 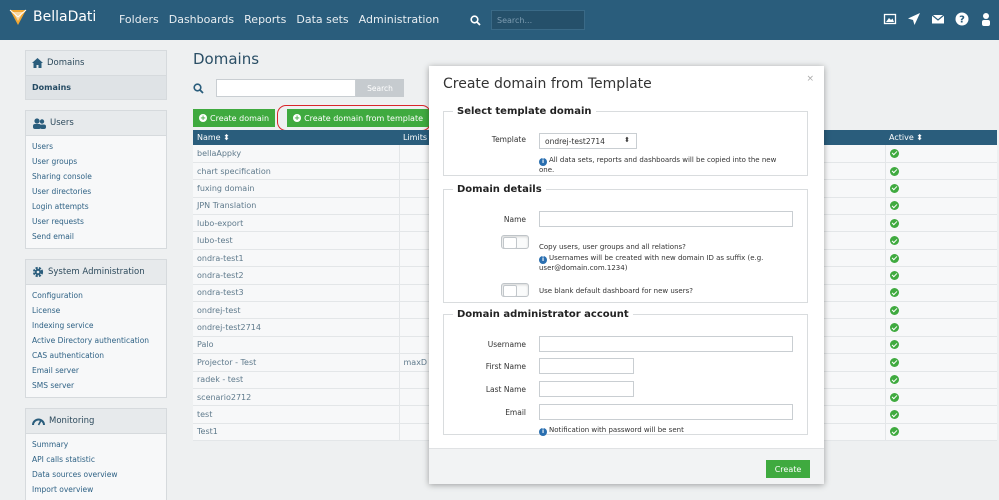 What do you see at coordinates (399, 19) in the screenshot?
I see `nav-administration: Administration` at bounding box center [399, 19].